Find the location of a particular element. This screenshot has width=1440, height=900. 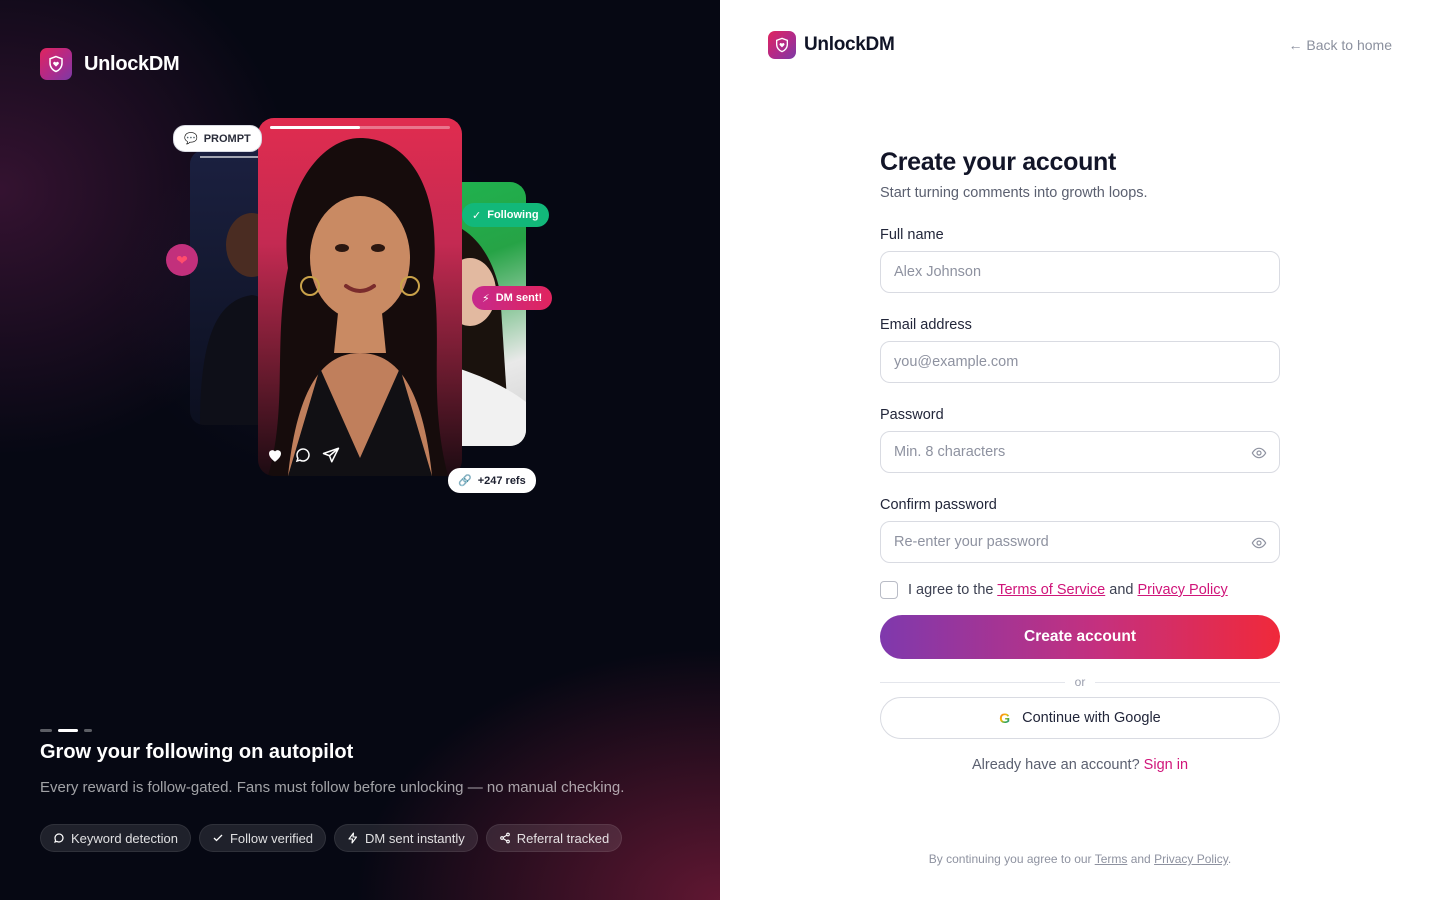

chat-bubble-icon is located at coordinates (59, 838).